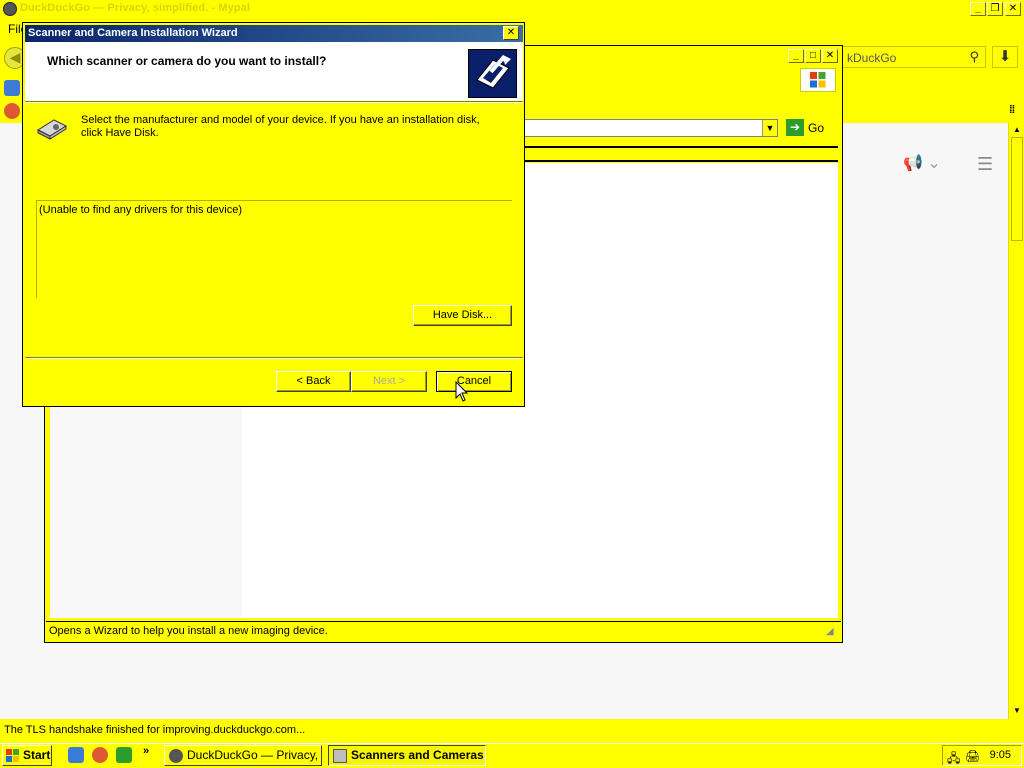  What do you see at coordinates (146, 512) in the screenshot?
I see `scan-task-pane` at bounding box center [146, 512].